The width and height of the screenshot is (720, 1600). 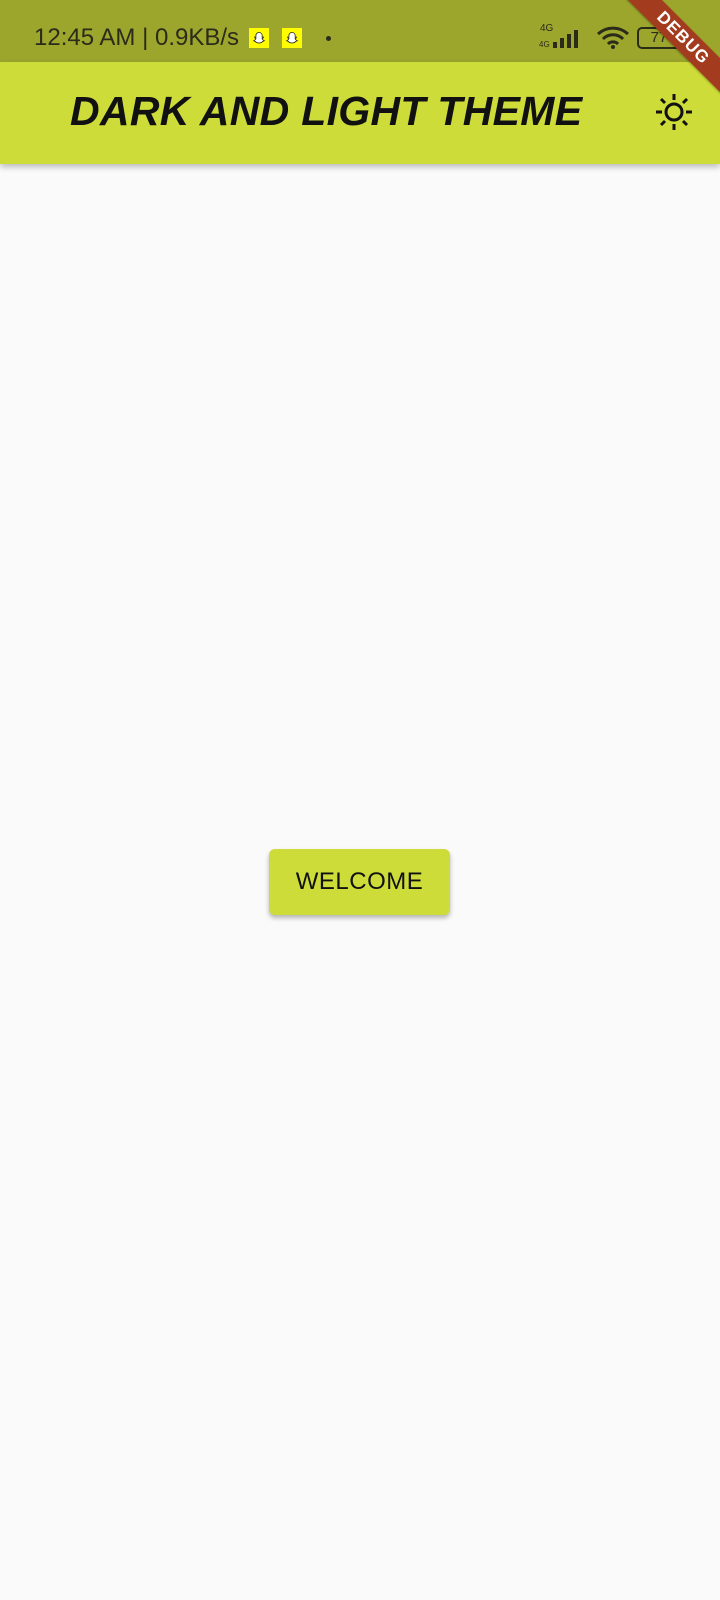 I want to click on signal-icon, so click(x=565, y=39).